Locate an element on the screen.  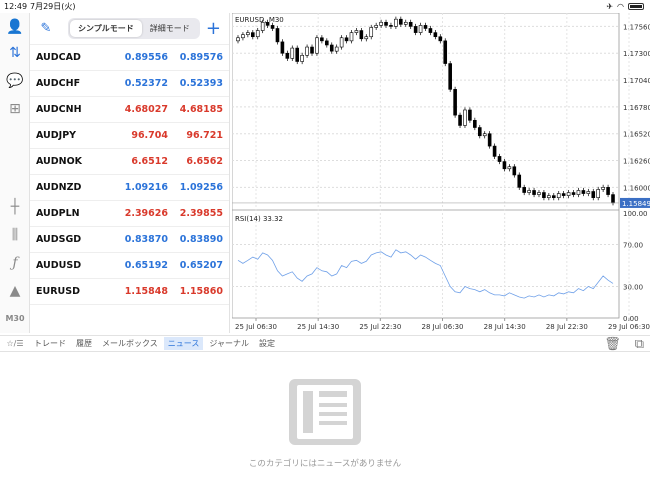
quote-symbol: AUDSGD is located at coordinates (59, 239).